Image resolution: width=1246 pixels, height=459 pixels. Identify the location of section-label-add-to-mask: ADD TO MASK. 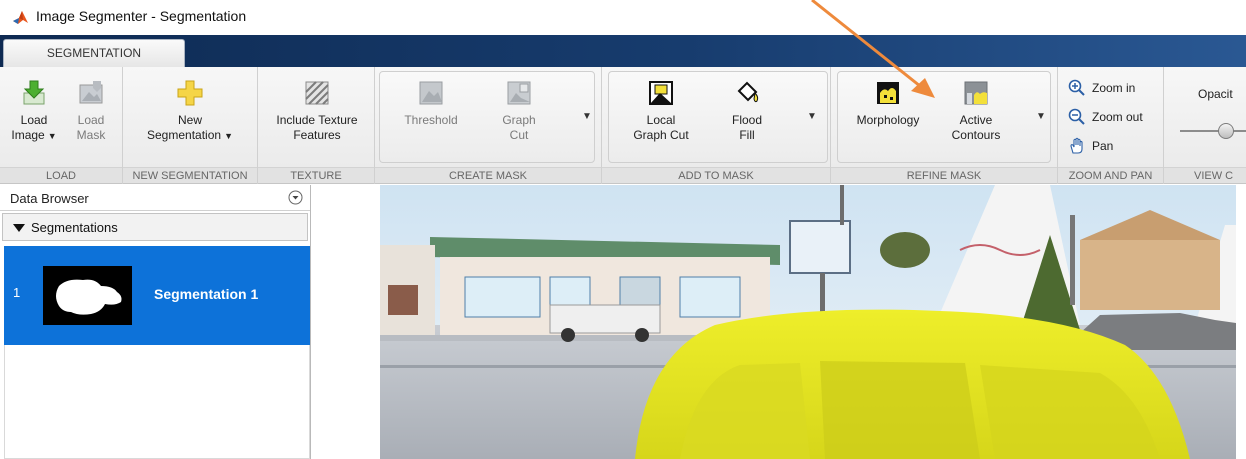
(716, 175).